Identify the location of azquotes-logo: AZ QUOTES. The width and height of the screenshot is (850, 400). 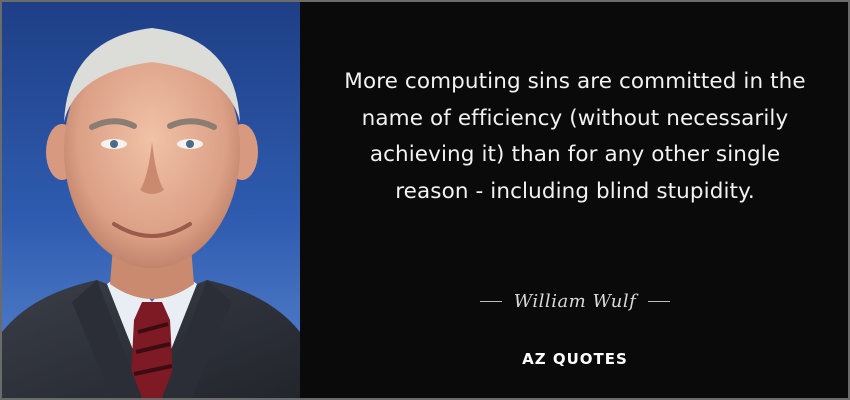
(575, 359).